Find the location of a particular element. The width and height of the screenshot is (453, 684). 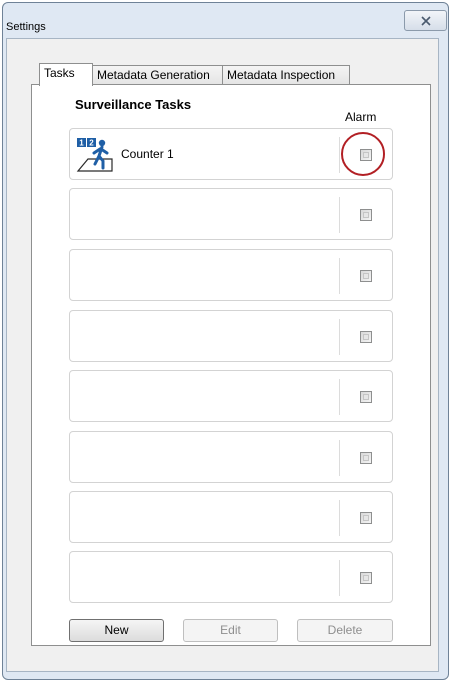

tab-label: Tasks is located at coordinates (59, 73).